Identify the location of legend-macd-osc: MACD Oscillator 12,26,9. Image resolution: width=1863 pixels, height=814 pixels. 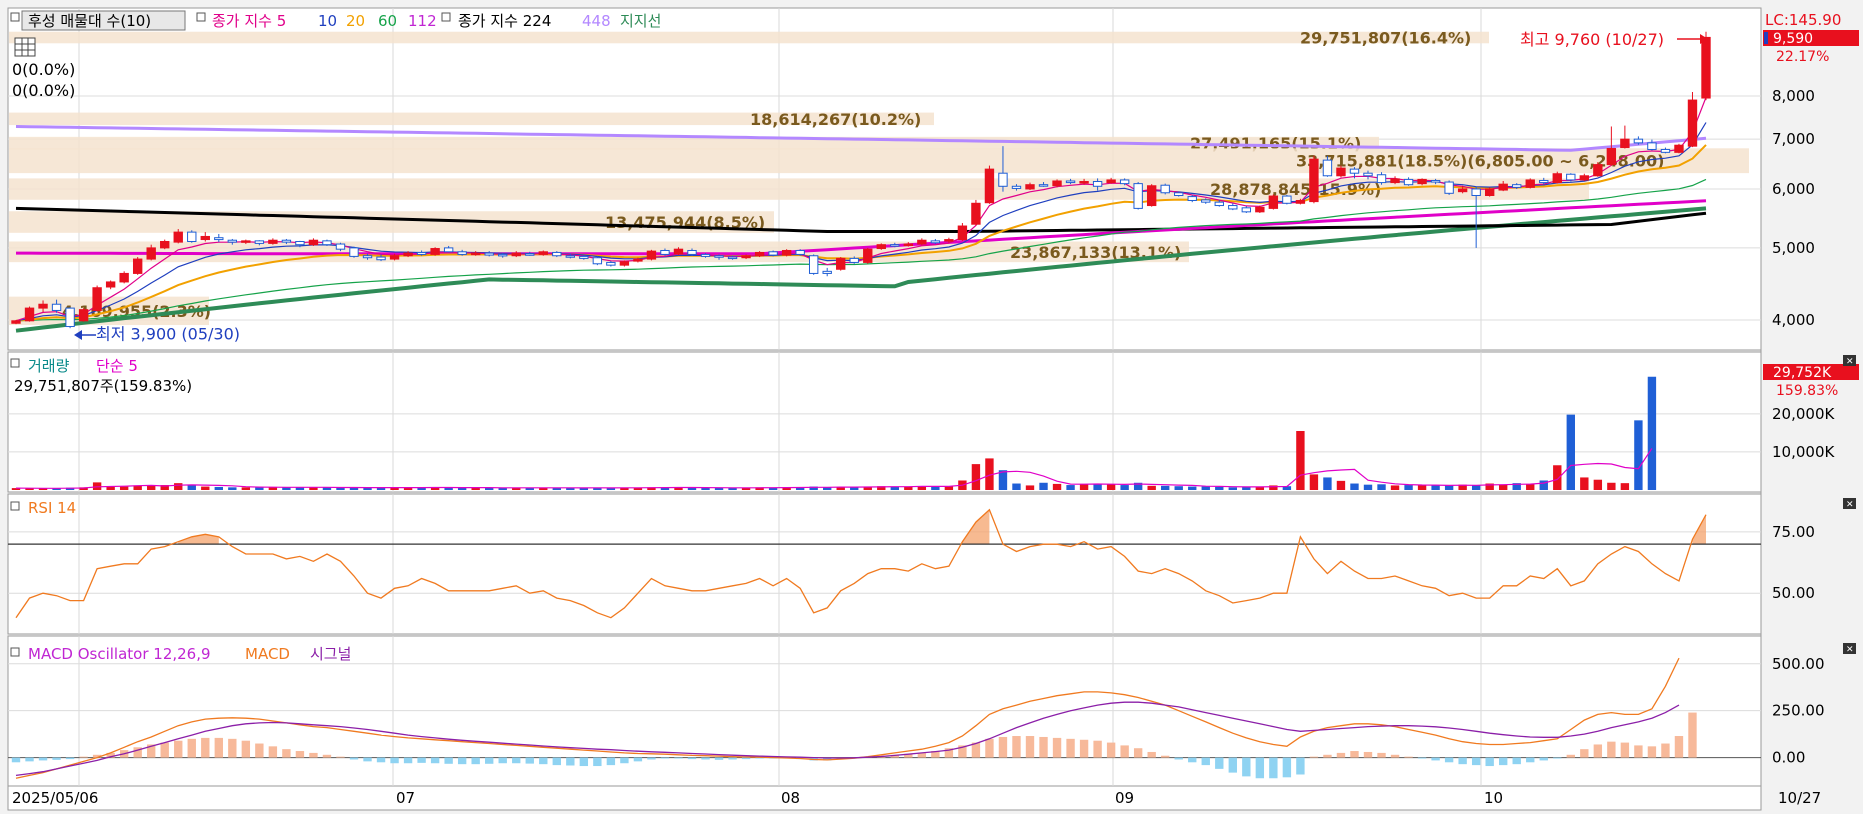
(119, 654).